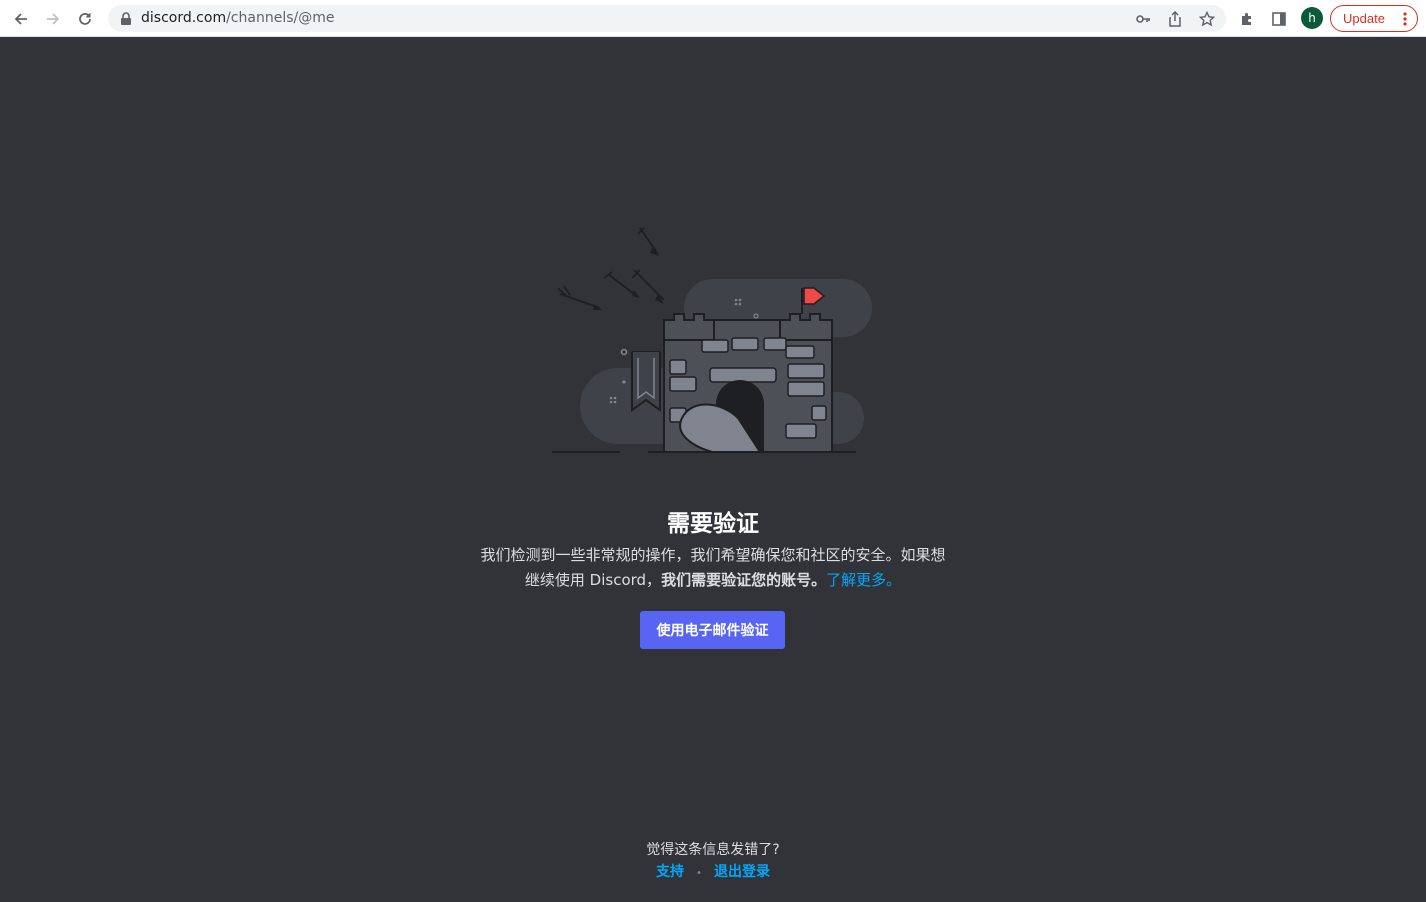 The height and width of the screenshot is (902, 1426). Describe the element at coordinates (1207, 19) in the screenshot. I see `star-icon` at that location.